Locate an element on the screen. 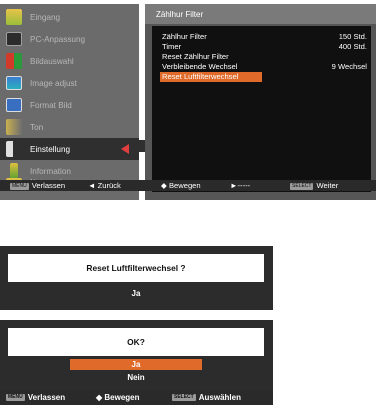 The height and width of the screenshot is (405, 376). row-label: Timer is located at coordinates (172, 46).